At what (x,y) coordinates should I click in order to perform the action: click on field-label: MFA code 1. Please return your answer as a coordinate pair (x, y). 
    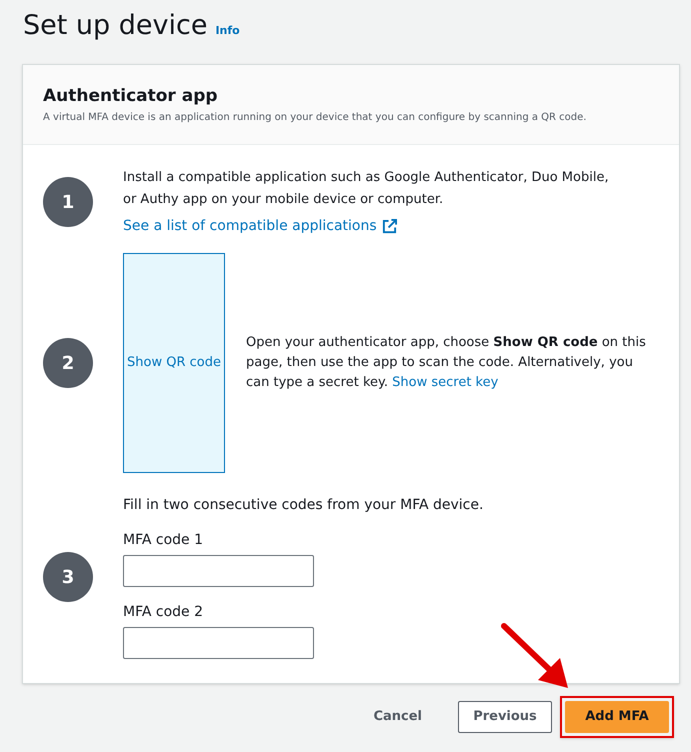
    Looking at the image, I should click on (163, 540).